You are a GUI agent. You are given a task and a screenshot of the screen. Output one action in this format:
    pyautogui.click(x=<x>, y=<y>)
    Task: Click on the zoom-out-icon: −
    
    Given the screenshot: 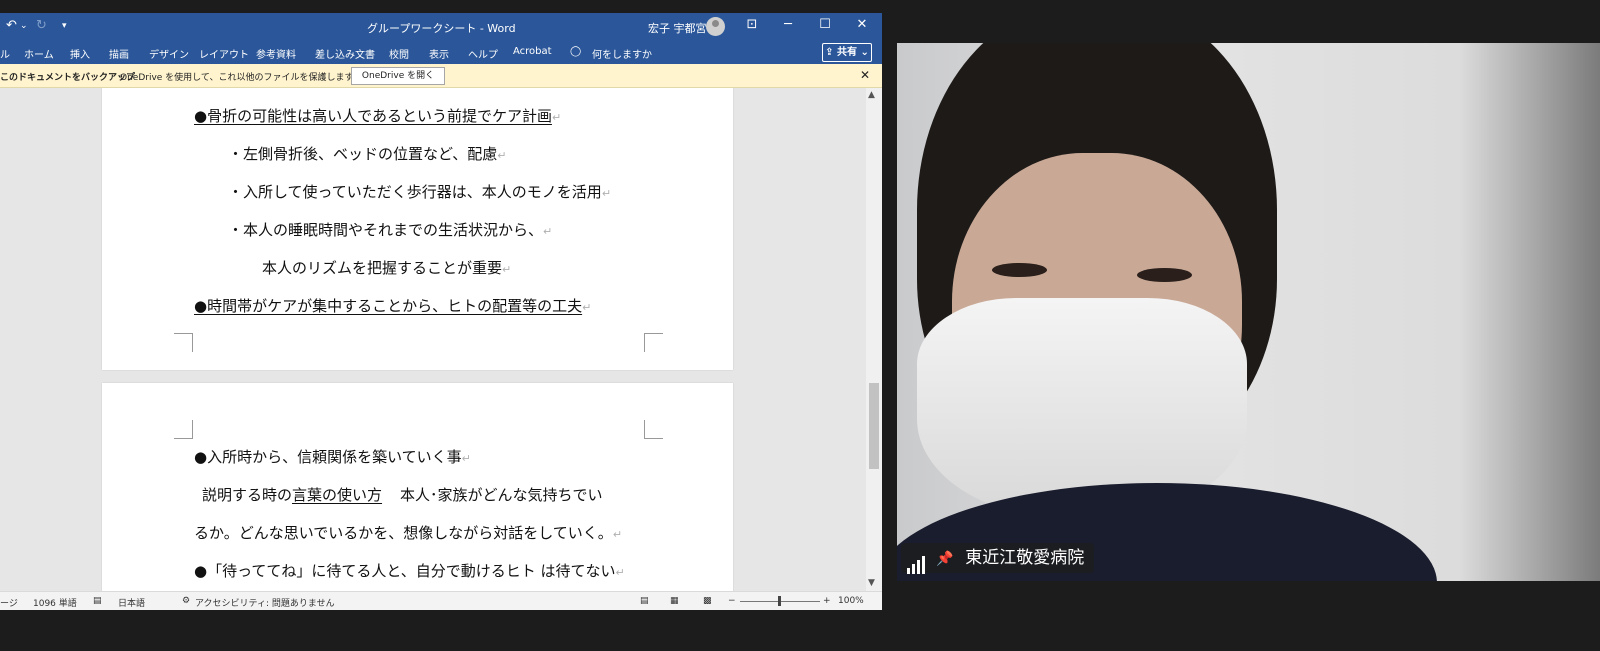 What is the action you would take?
    pyautogui.click(x=732, y=601)
    